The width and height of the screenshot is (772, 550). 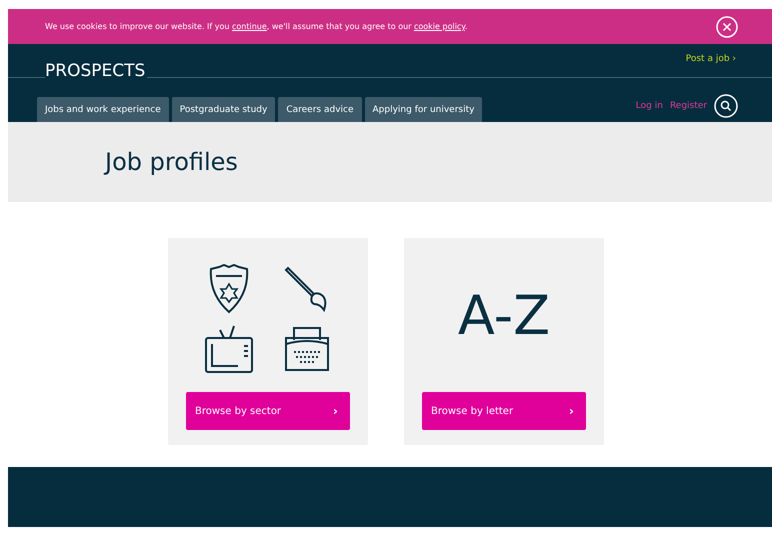 I want to click on cookie-link: continue, so click(x=249, y=26).